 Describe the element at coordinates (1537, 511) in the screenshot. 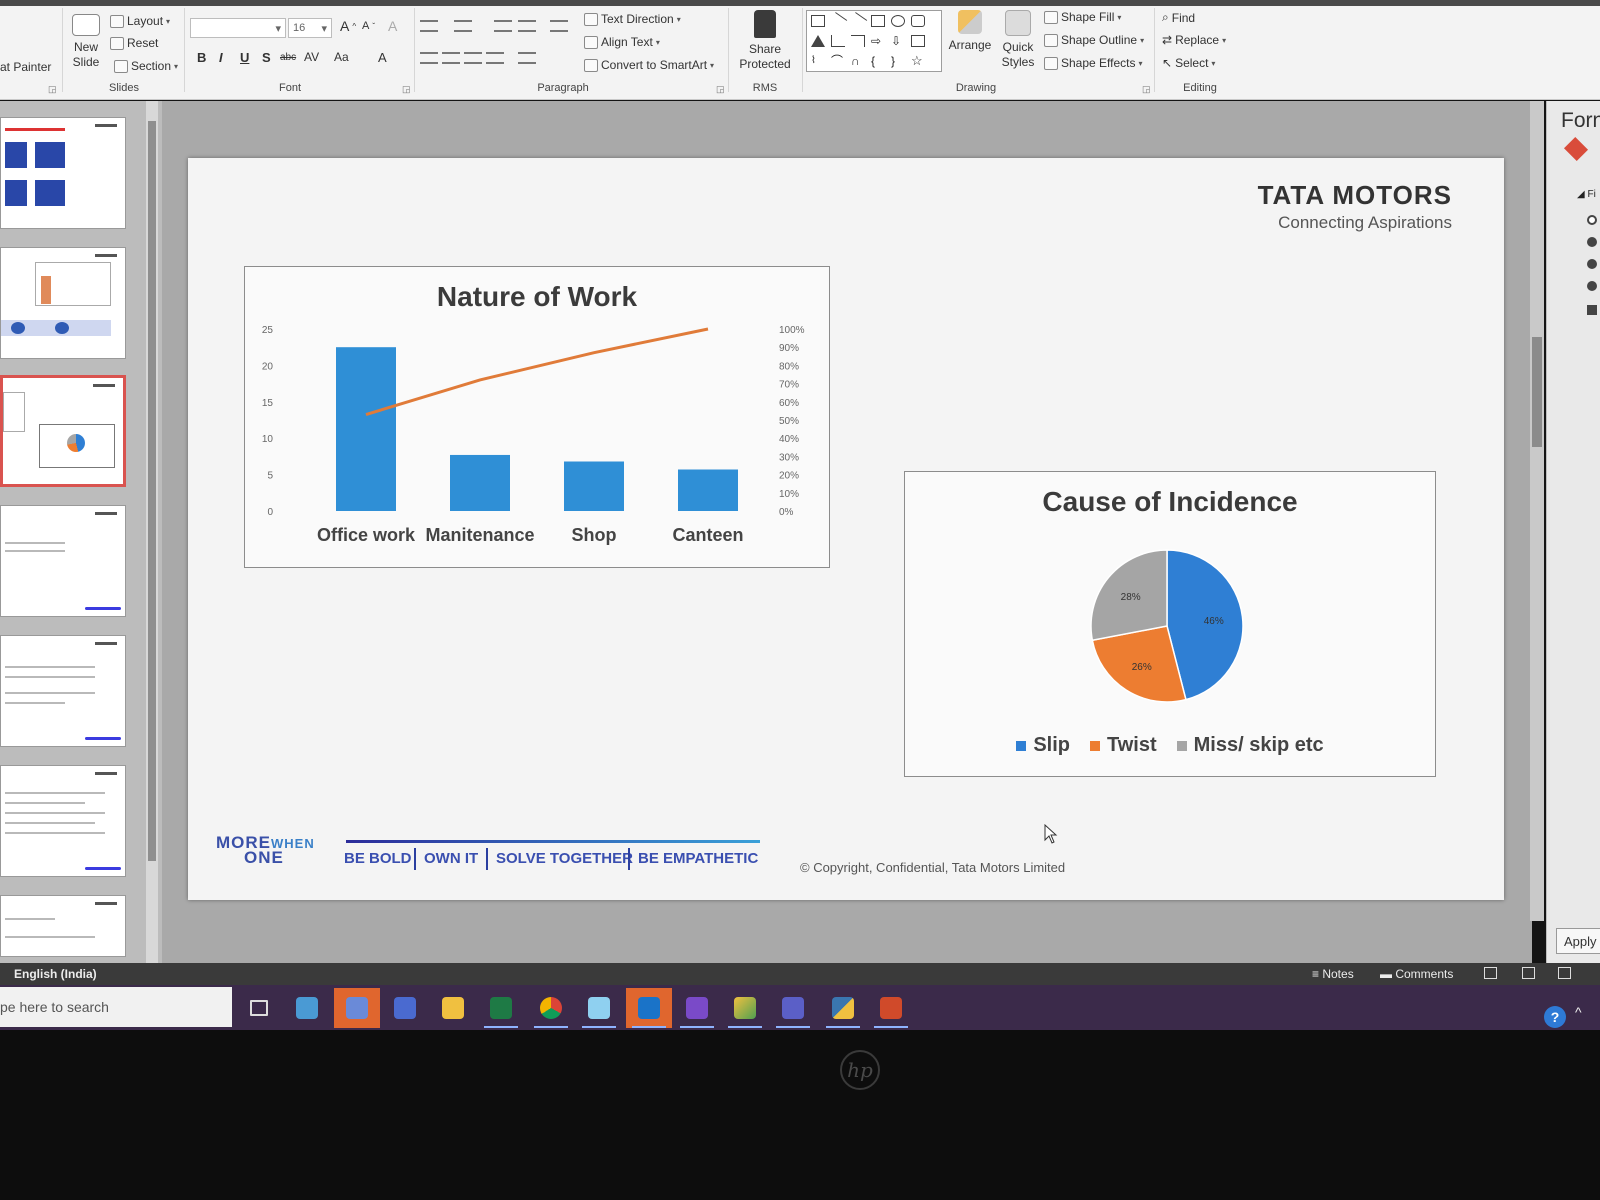

I see `editor-scrollbar` at that location.